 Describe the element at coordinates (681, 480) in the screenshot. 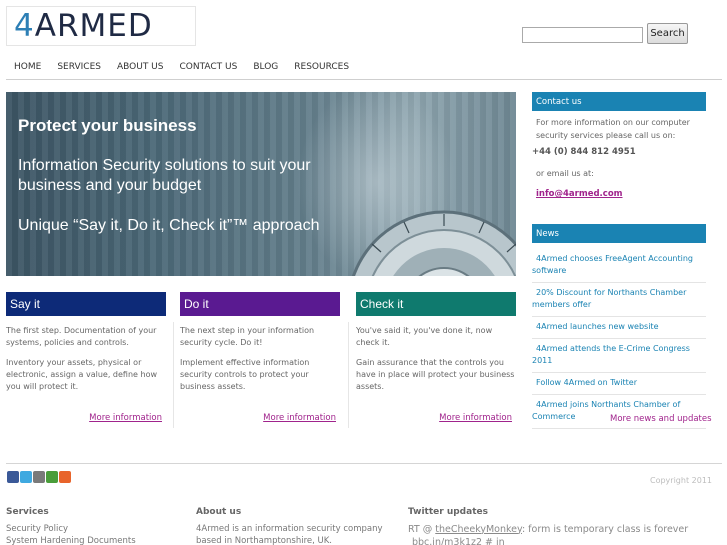

I see `copyright: Copyright 2011` at that location.